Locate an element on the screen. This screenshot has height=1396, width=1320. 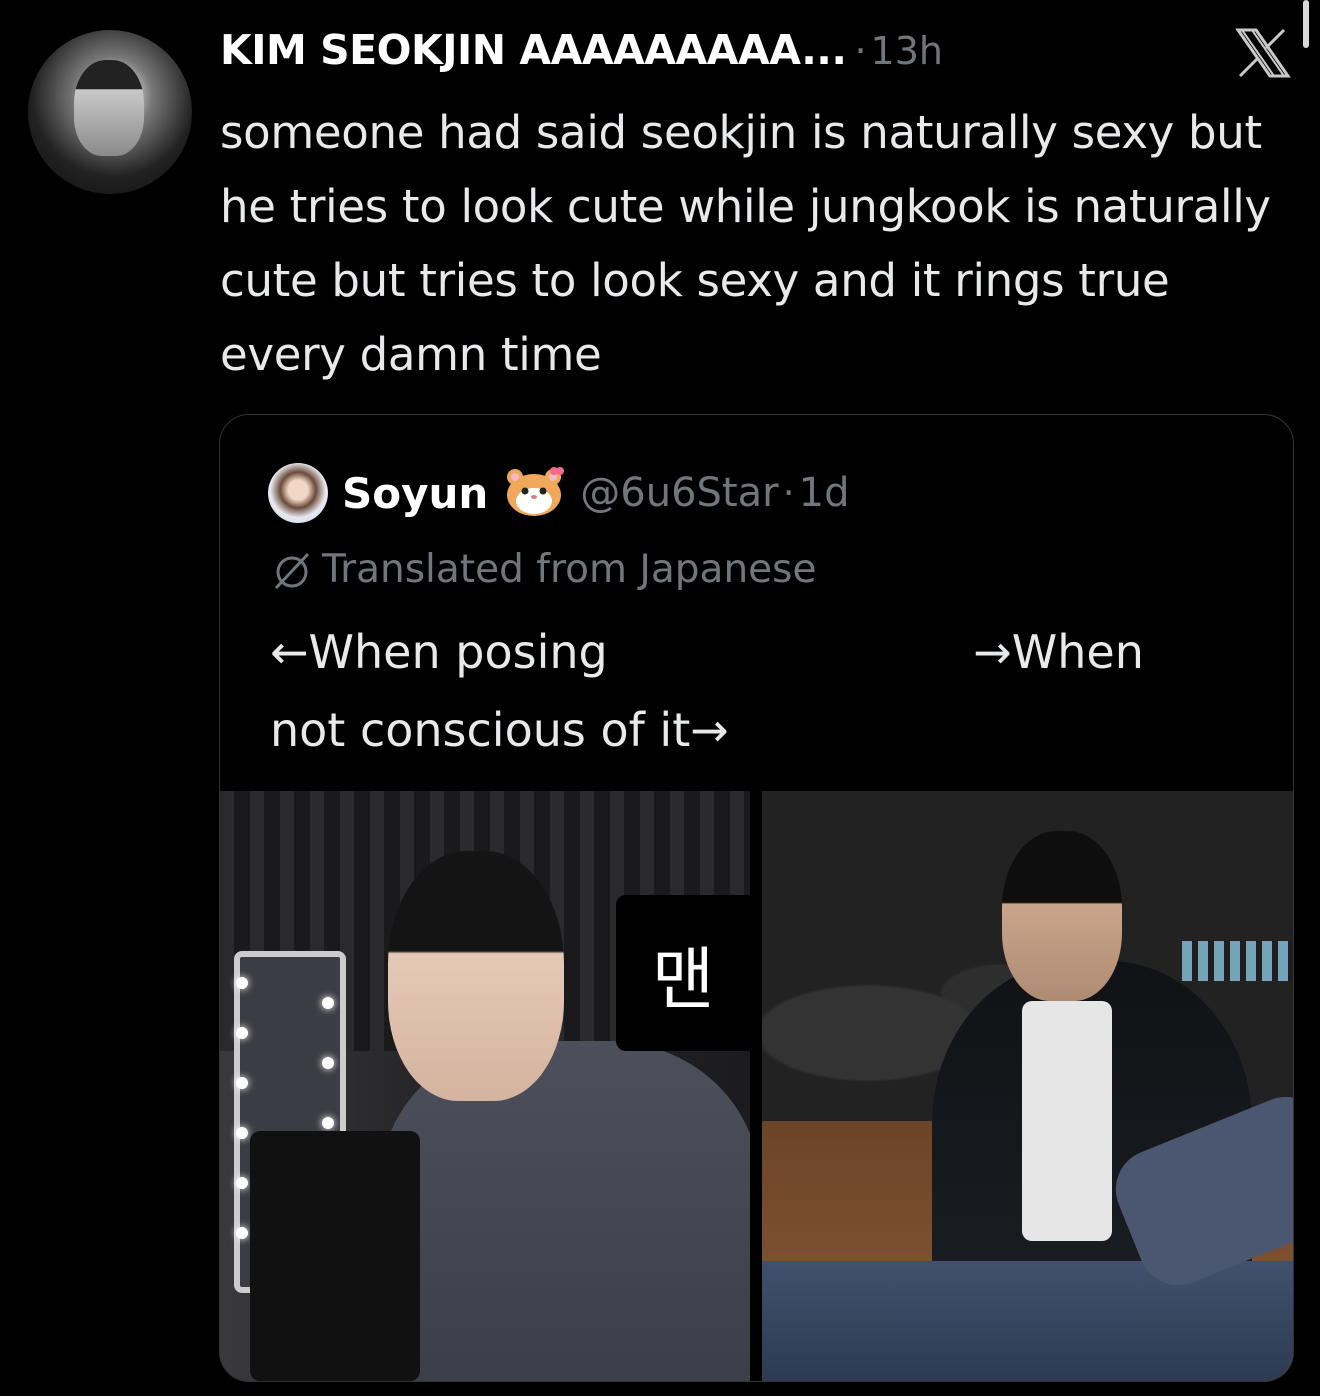
translation-notice: Translated from Japanese is located at coordinates (543, 569).